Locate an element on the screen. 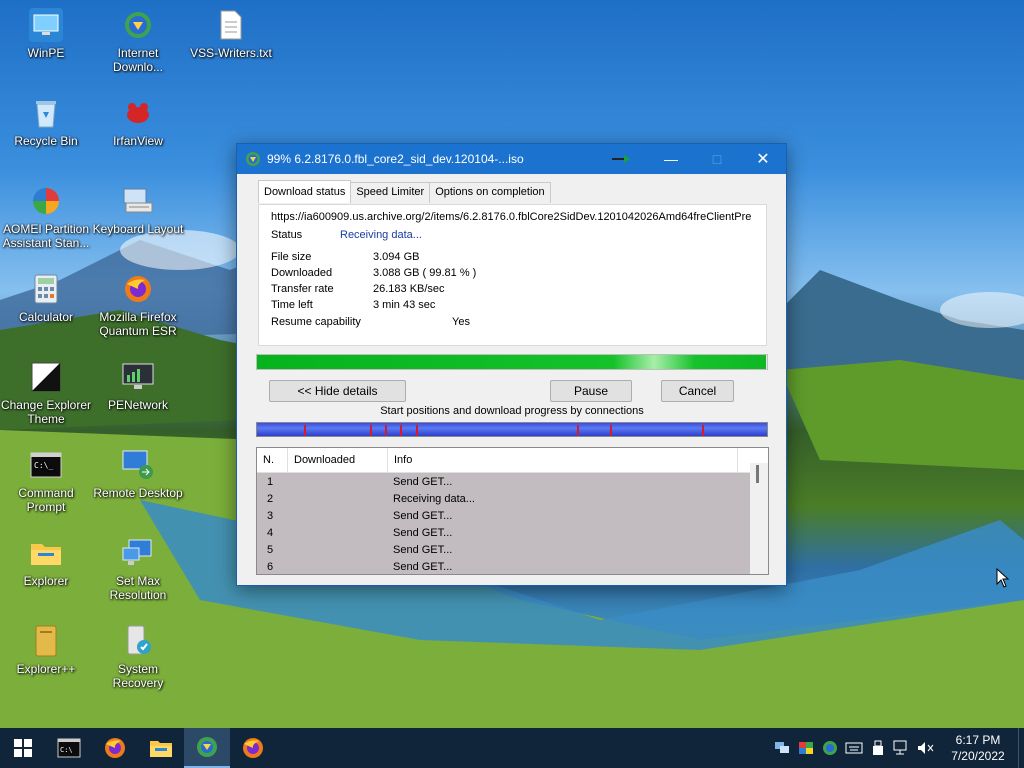 Image resolution: width=1024 pixels, height=768 pixels. desktop-icon-firefox: Mozilla Firefox Quantum ESR is located at coordinates (138, 305).